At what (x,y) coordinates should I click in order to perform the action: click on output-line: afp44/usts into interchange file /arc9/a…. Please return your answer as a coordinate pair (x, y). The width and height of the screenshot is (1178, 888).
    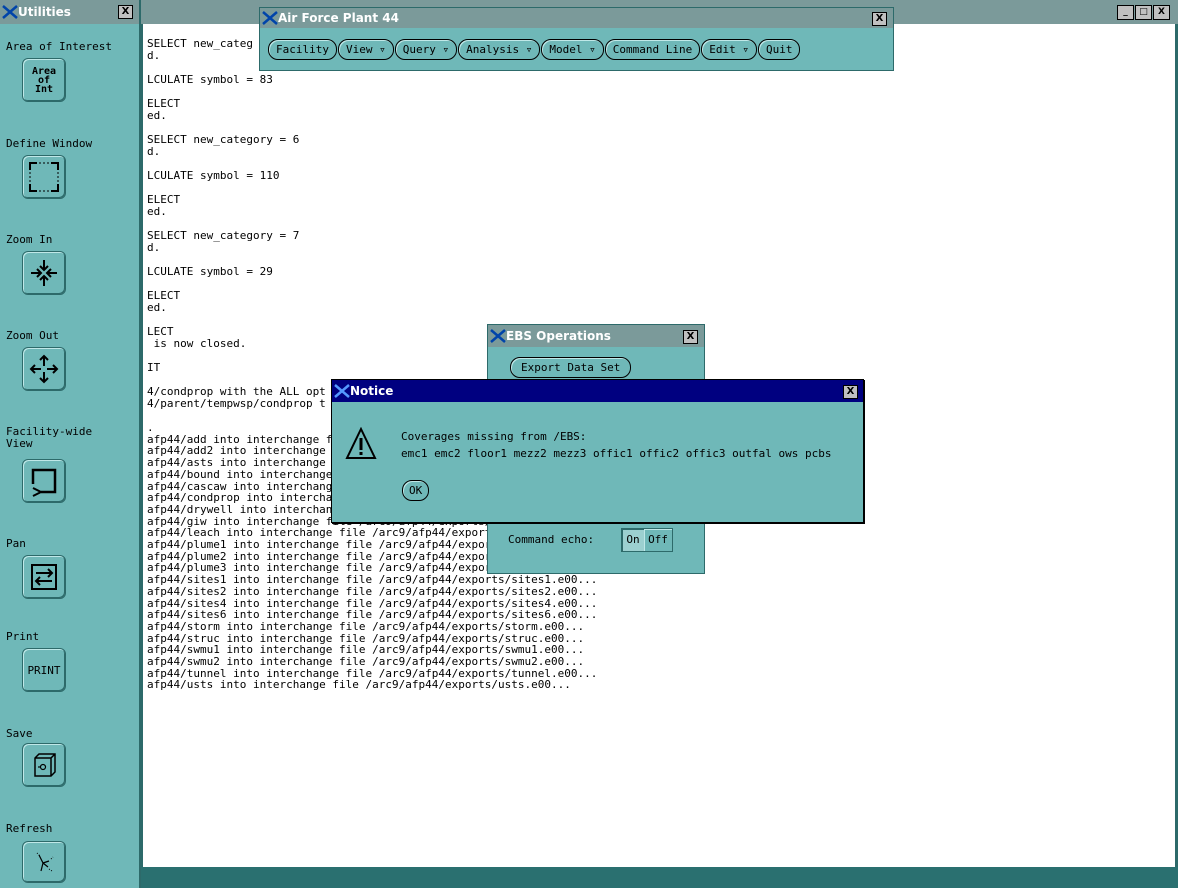
    Looking at the image, I should click on (359, 685).